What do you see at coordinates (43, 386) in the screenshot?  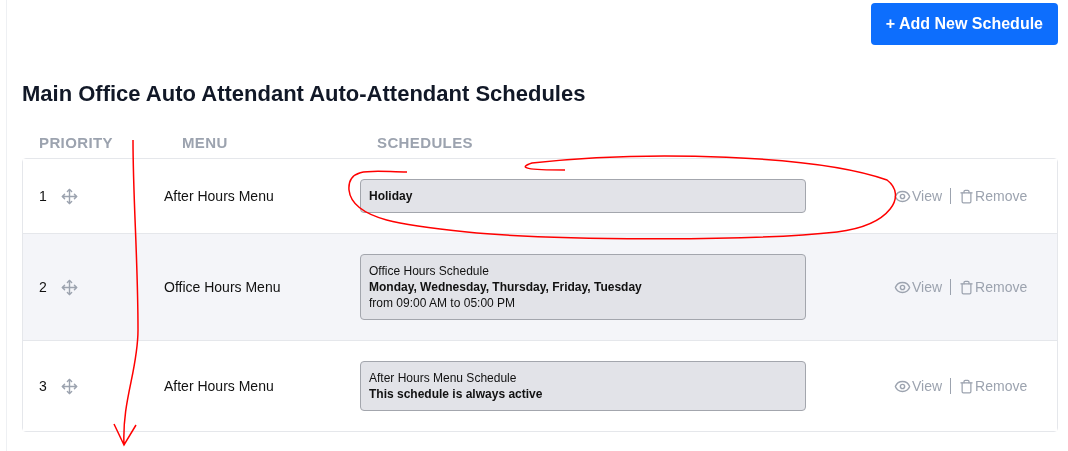 I see `priority-number: 3` at bounding box center [43, 386].